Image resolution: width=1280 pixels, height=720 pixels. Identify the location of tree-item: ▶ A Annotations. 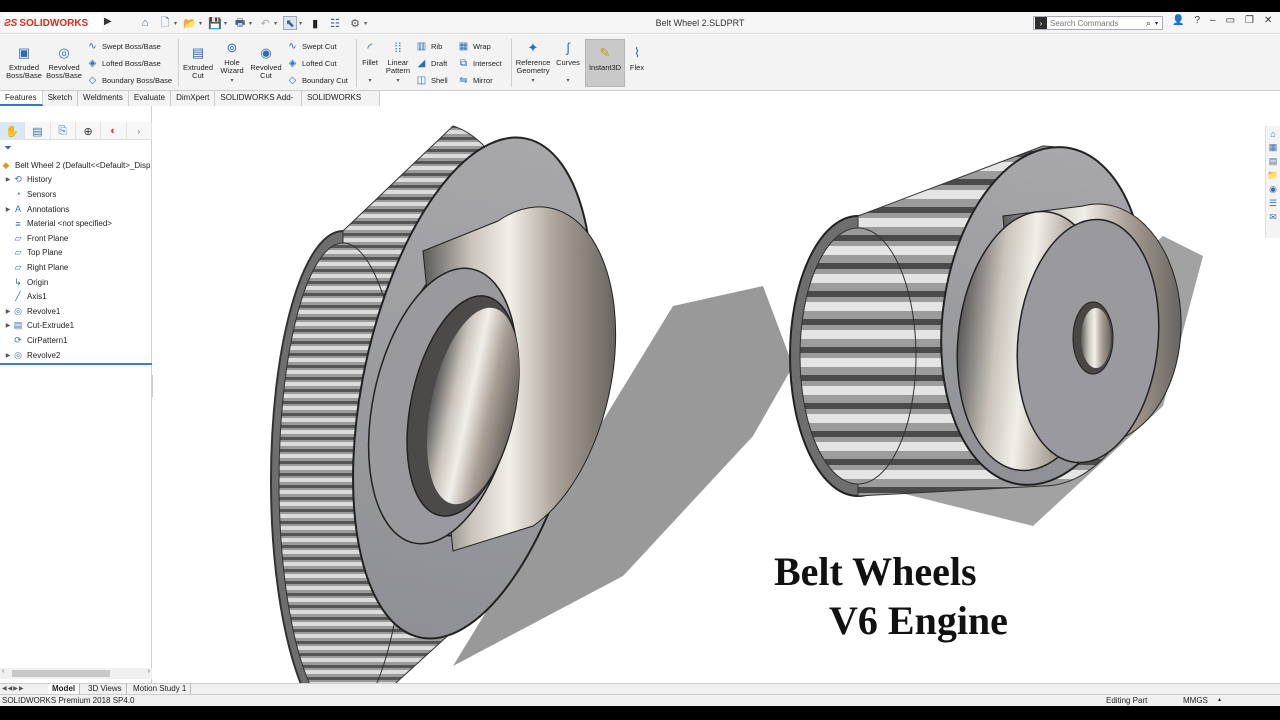
(76, 209).